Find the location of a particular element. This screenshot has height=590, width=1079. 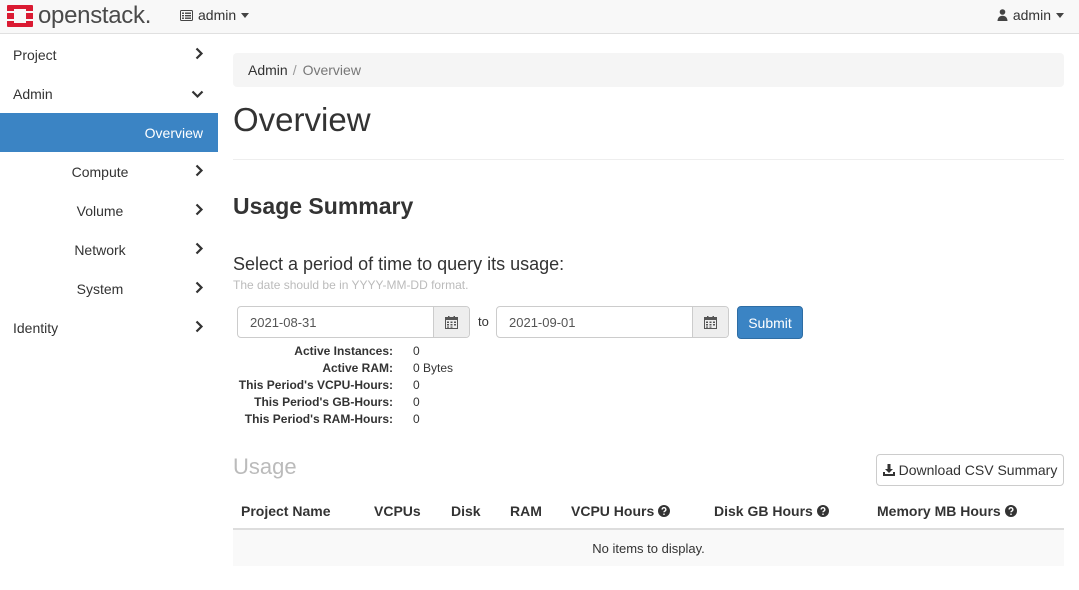

stat-ram-hours: This Period's RAM-Hours: 0 is located at coordinates (343, 418).